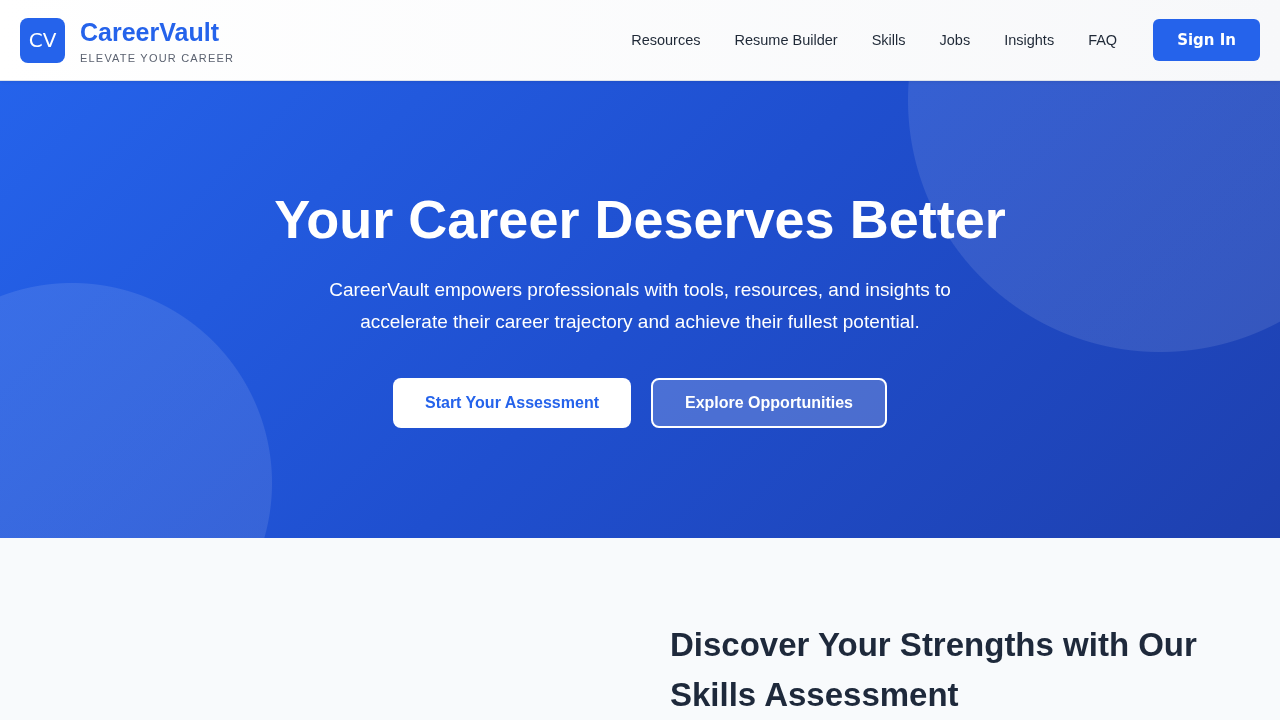 This screenshot has height=720, width=1280. Describe the element at coordinates (1029, 40) in the screenshot. I see `nav-link: Insights` at that location.